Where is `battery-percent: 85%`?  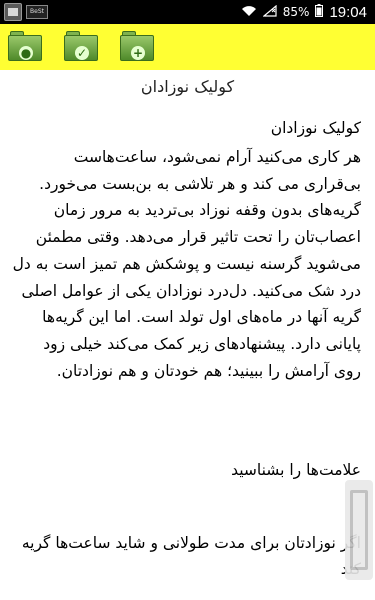 battery-percent: 85% is located at coordinates (296, 12).